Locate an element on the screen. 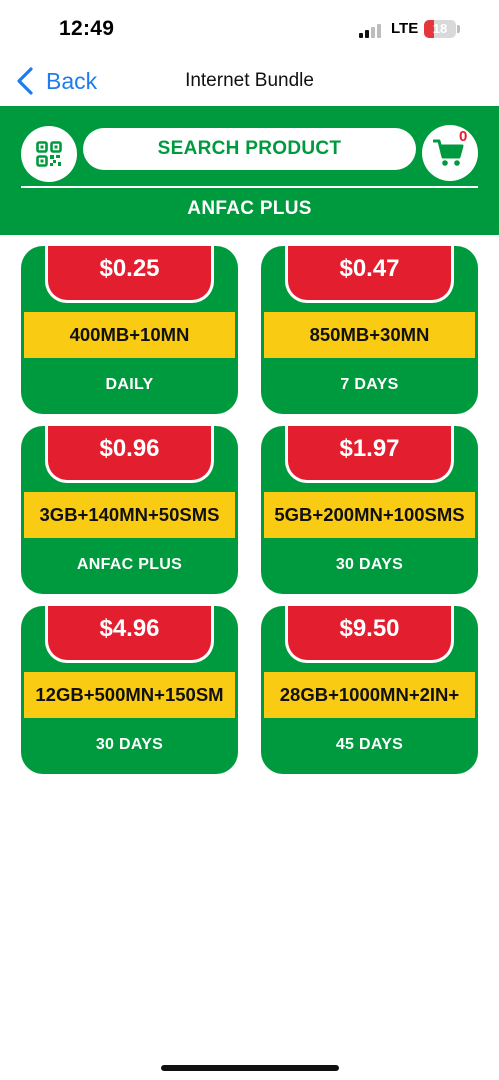 This screenshot has width=499, height=1080. cart-button: 0 is located at coordinates (450, 153).